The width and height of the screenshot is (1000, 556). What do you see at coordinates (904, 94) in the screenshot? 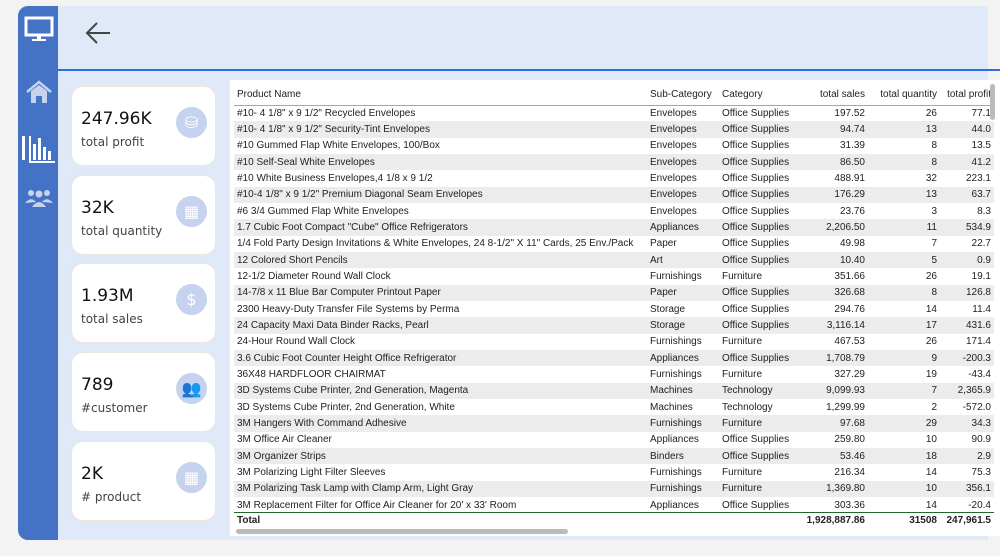
I see `column-header: total quantity` at bounding box center [904, 94].